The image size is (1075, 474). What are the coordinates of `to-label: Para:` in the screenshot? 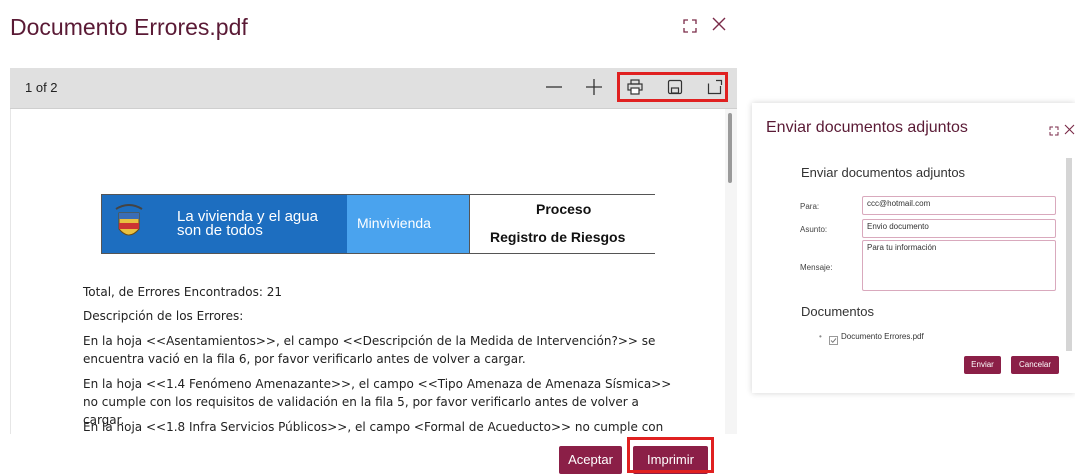 It's located at (810, 206).